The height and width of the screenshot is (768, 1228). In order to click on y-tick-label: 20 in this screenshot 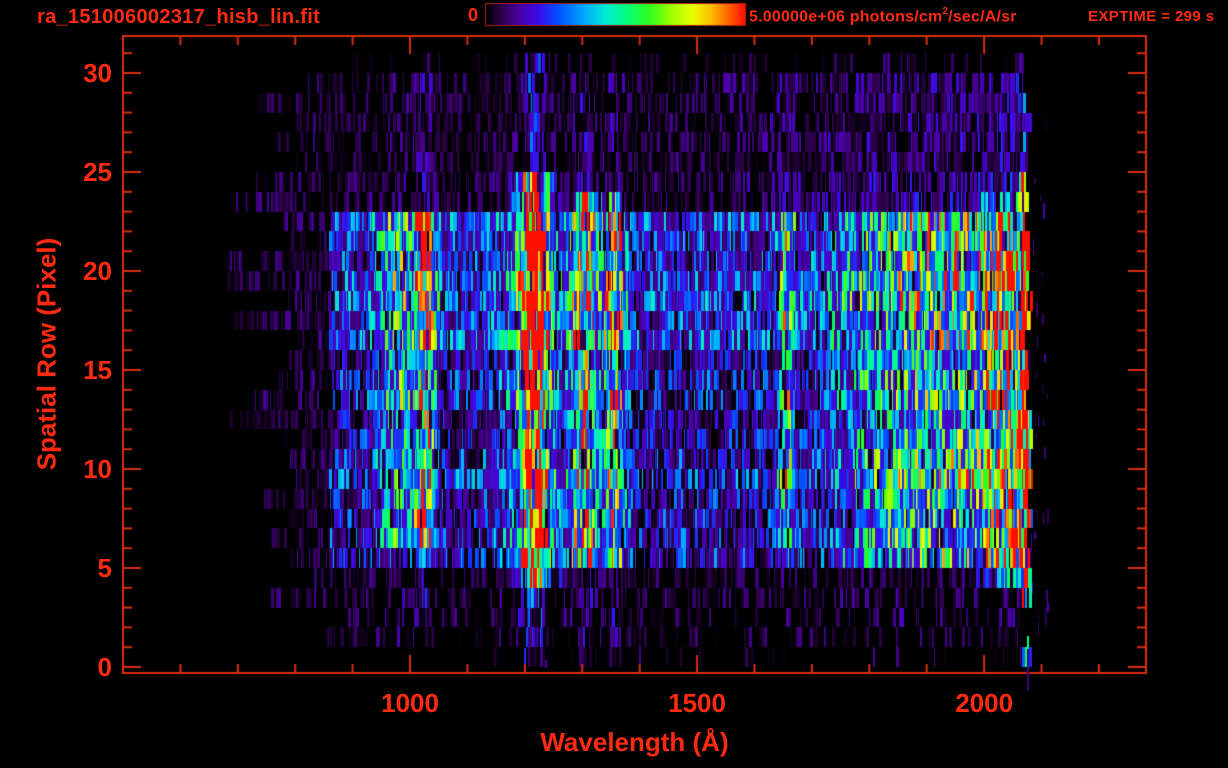, I will do `click(97, 271)`.